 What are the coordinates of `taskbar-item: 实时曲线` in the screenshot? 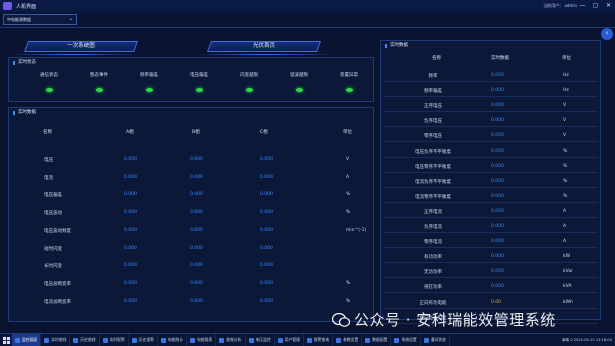 It's located at (56, 339).